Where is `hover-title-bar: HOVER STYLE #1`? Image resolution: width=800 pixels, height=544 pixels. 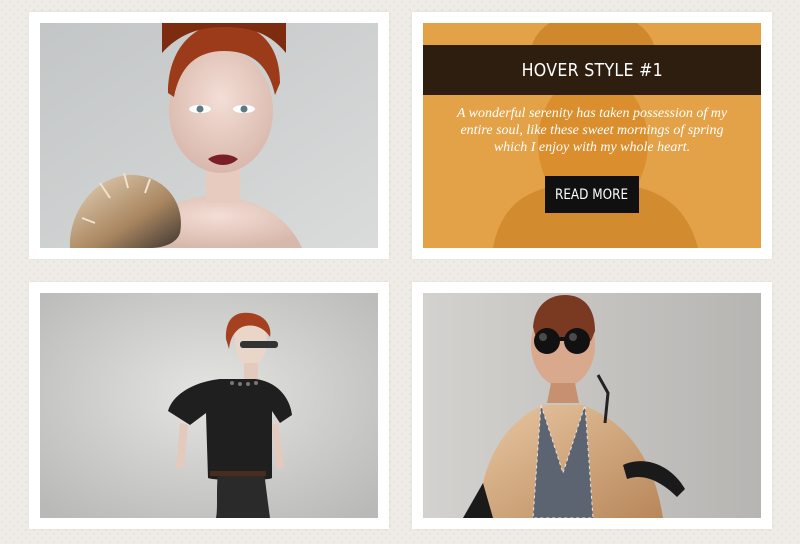
hover-title-bar: HOVER STYLE #1 is located at coordinates (592, 70).